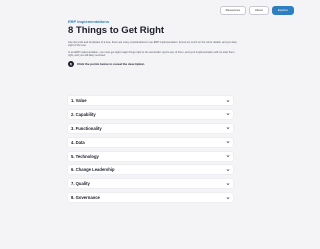 The height and width of the screenshot is (249, 320). I want to click on accordion-item-technology: 5. Technology, so click(150, 156).